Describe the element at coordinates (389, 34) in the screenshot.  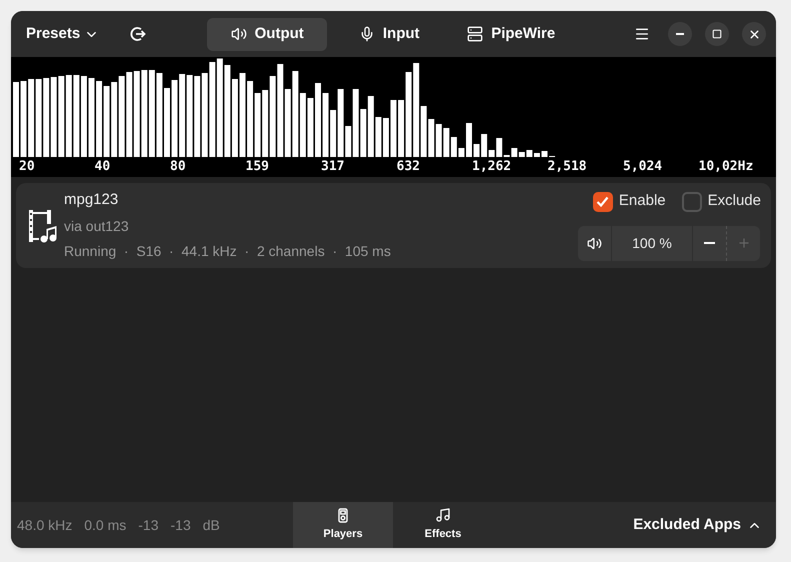
I see `view-tab: Input` at that location.